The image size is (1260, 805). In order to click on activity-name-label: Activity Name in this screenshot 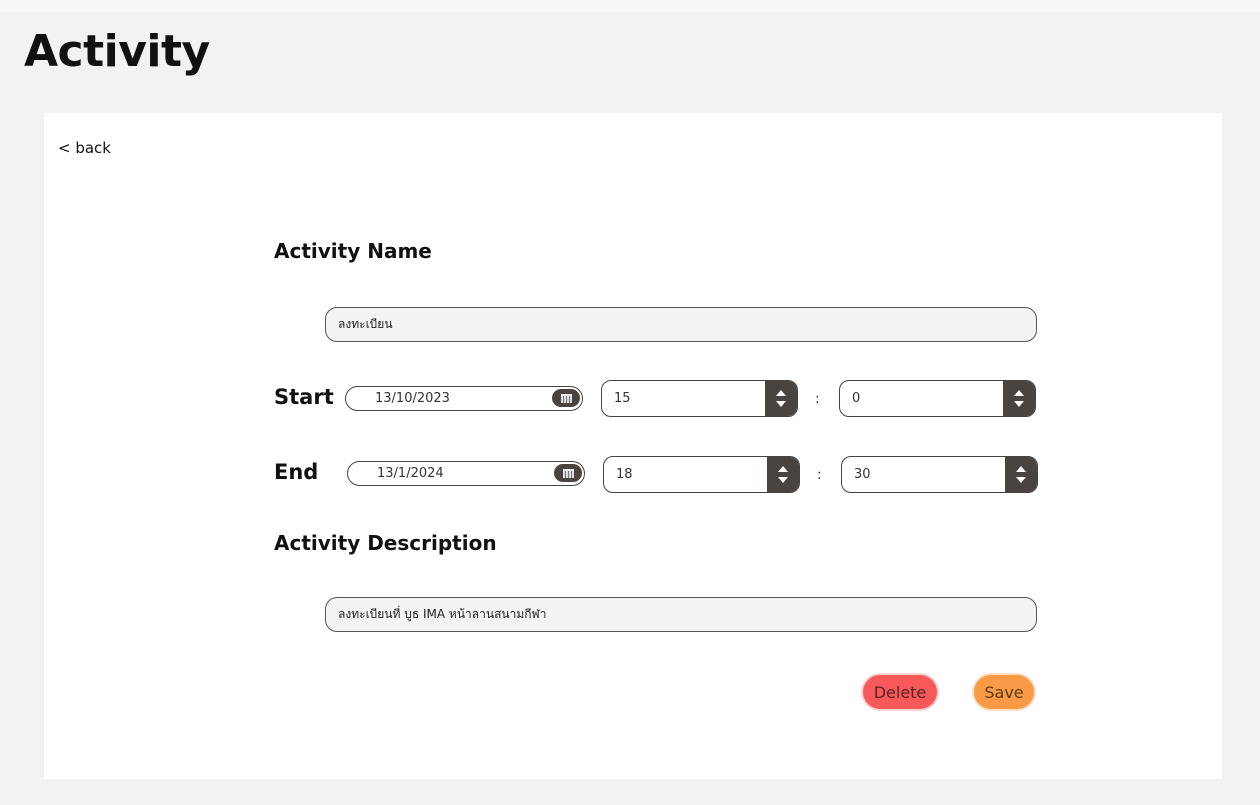, I will do `click(353, 251)`.